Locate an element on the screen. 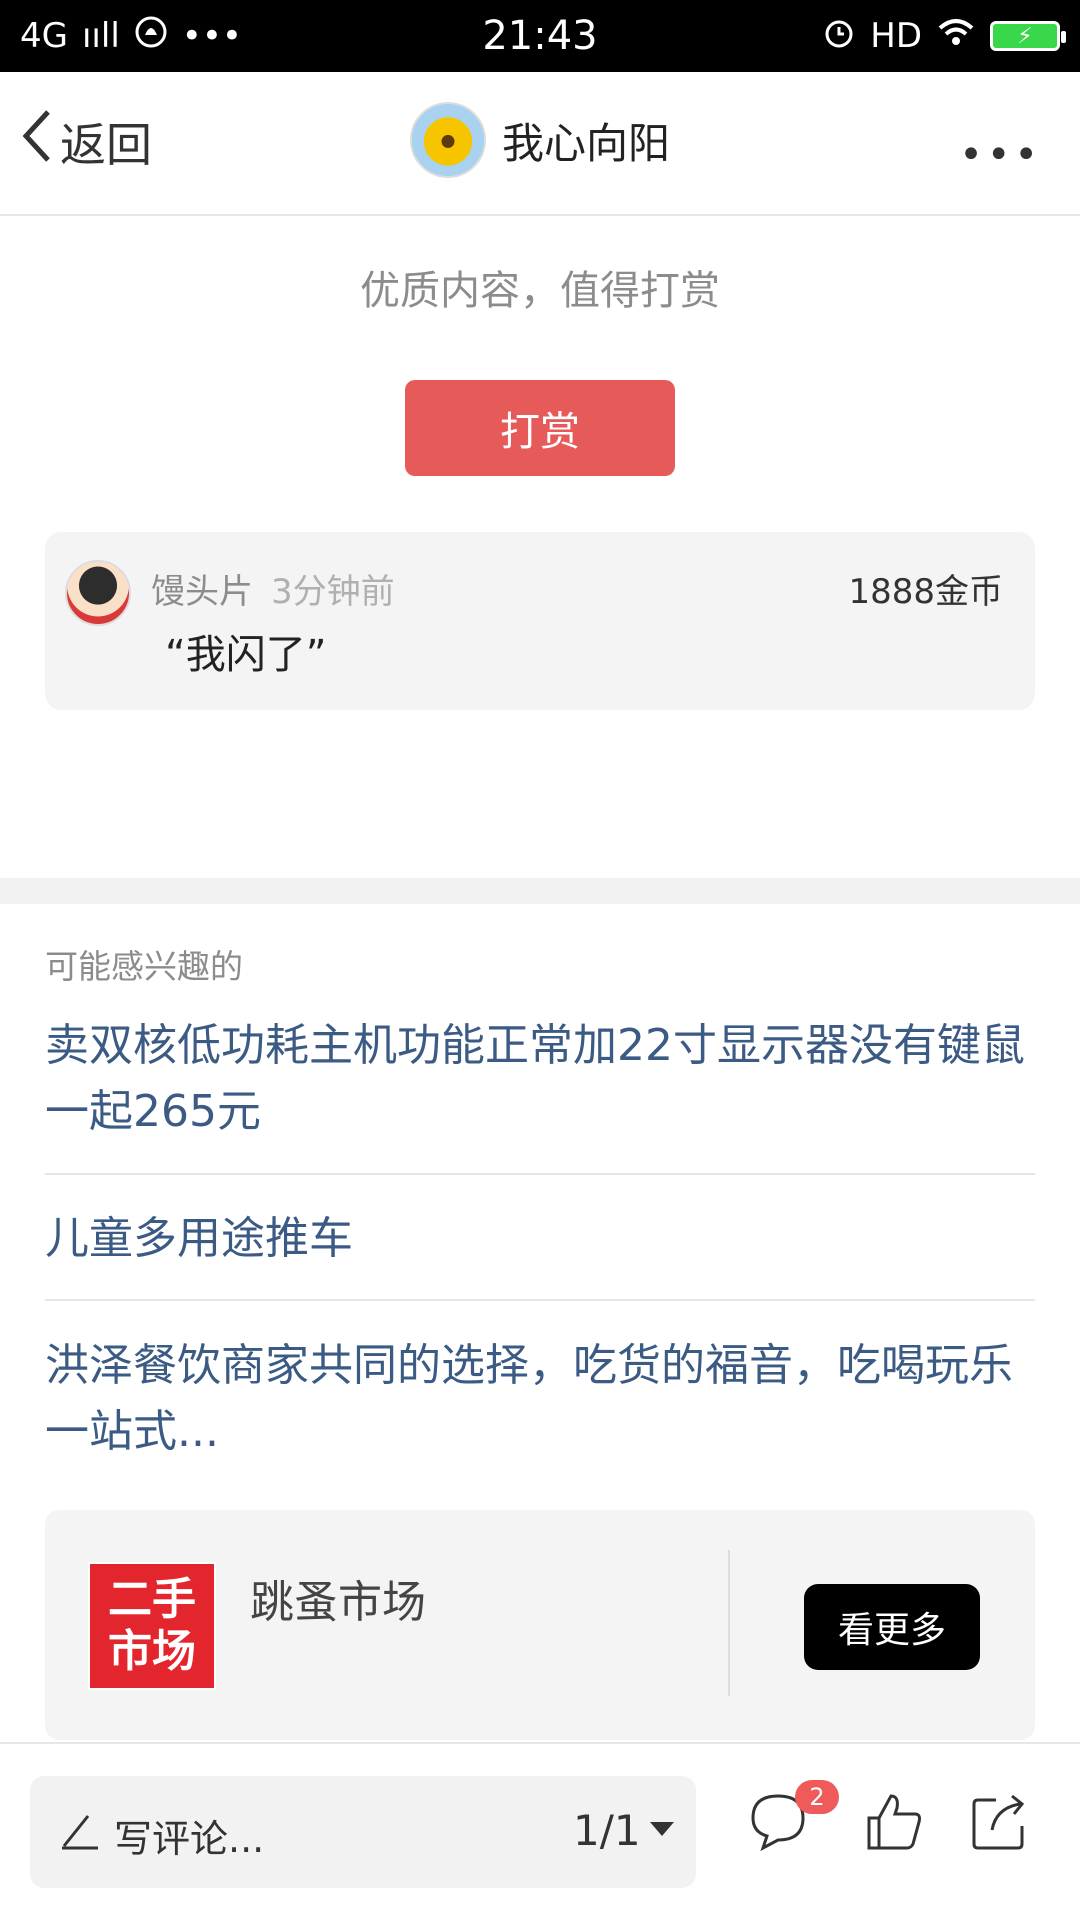  signal-icon: ııll is located at coordinates (100, 36).